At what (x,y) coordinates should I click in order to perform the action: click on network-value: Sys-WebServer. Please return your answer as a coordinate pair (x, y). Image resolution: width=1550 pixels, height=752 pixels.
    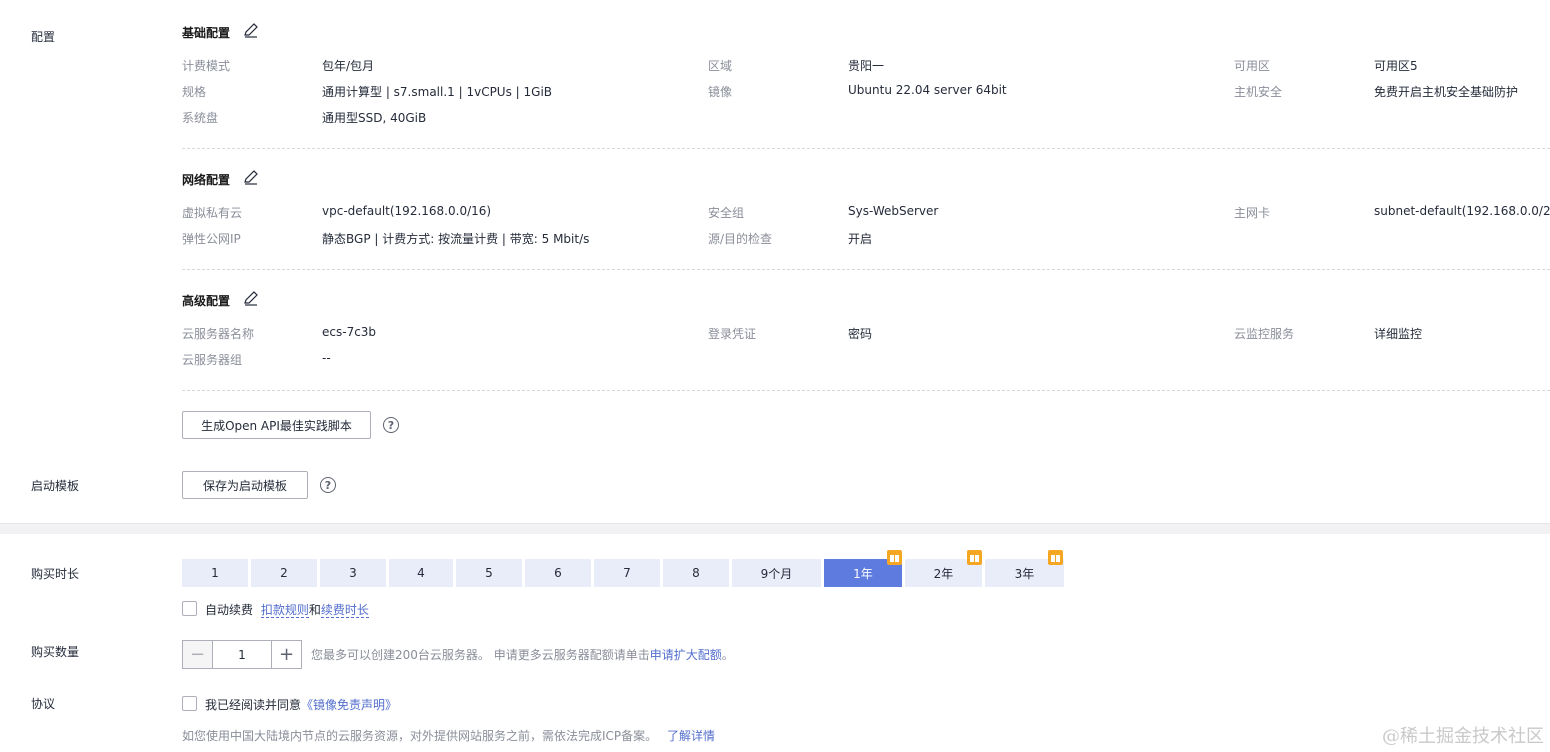
    Looking at the image, I should click on (893, 211).